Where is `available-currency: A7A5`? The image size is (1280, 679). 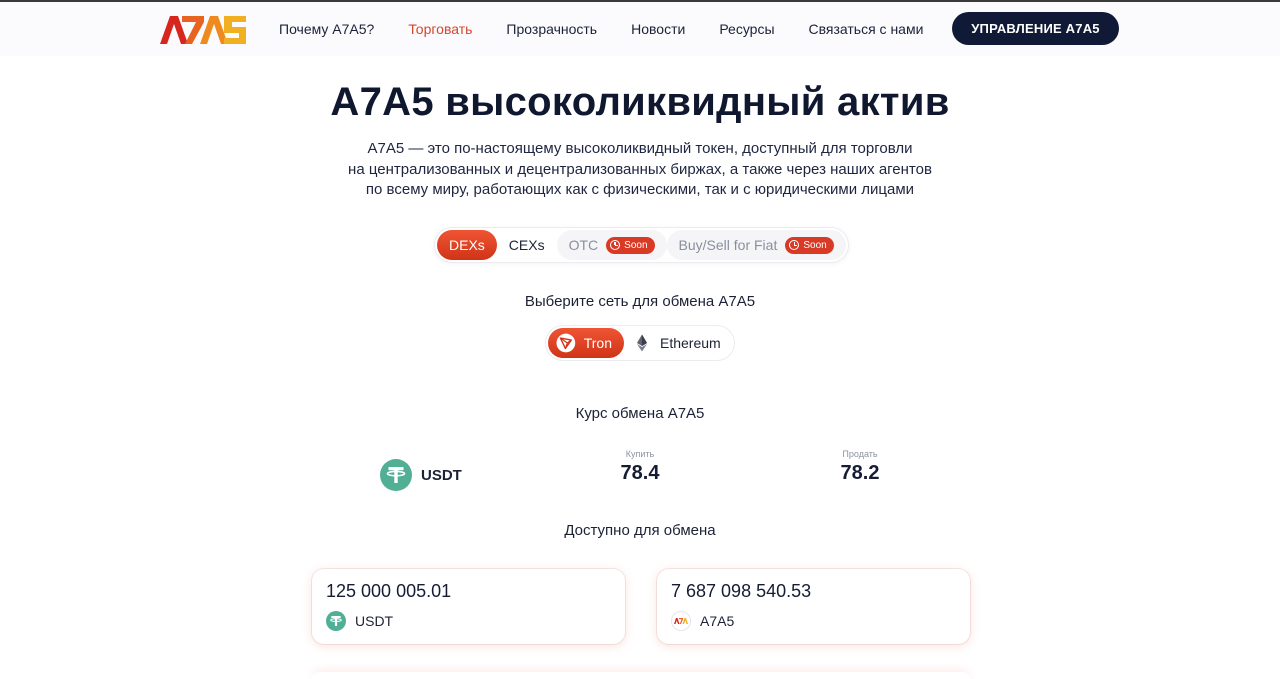
available-currency: A7A5 is located at coordinates (813, 621).